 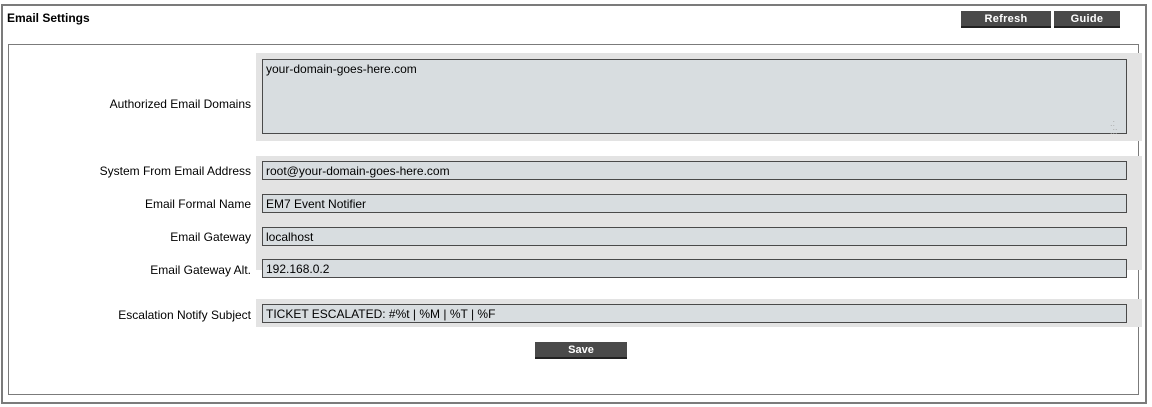 What do you see at coordinates (197, 204) in the screenshot?
I see `formal-name-label: Email Formal Name` at bounding box center [197, 204].